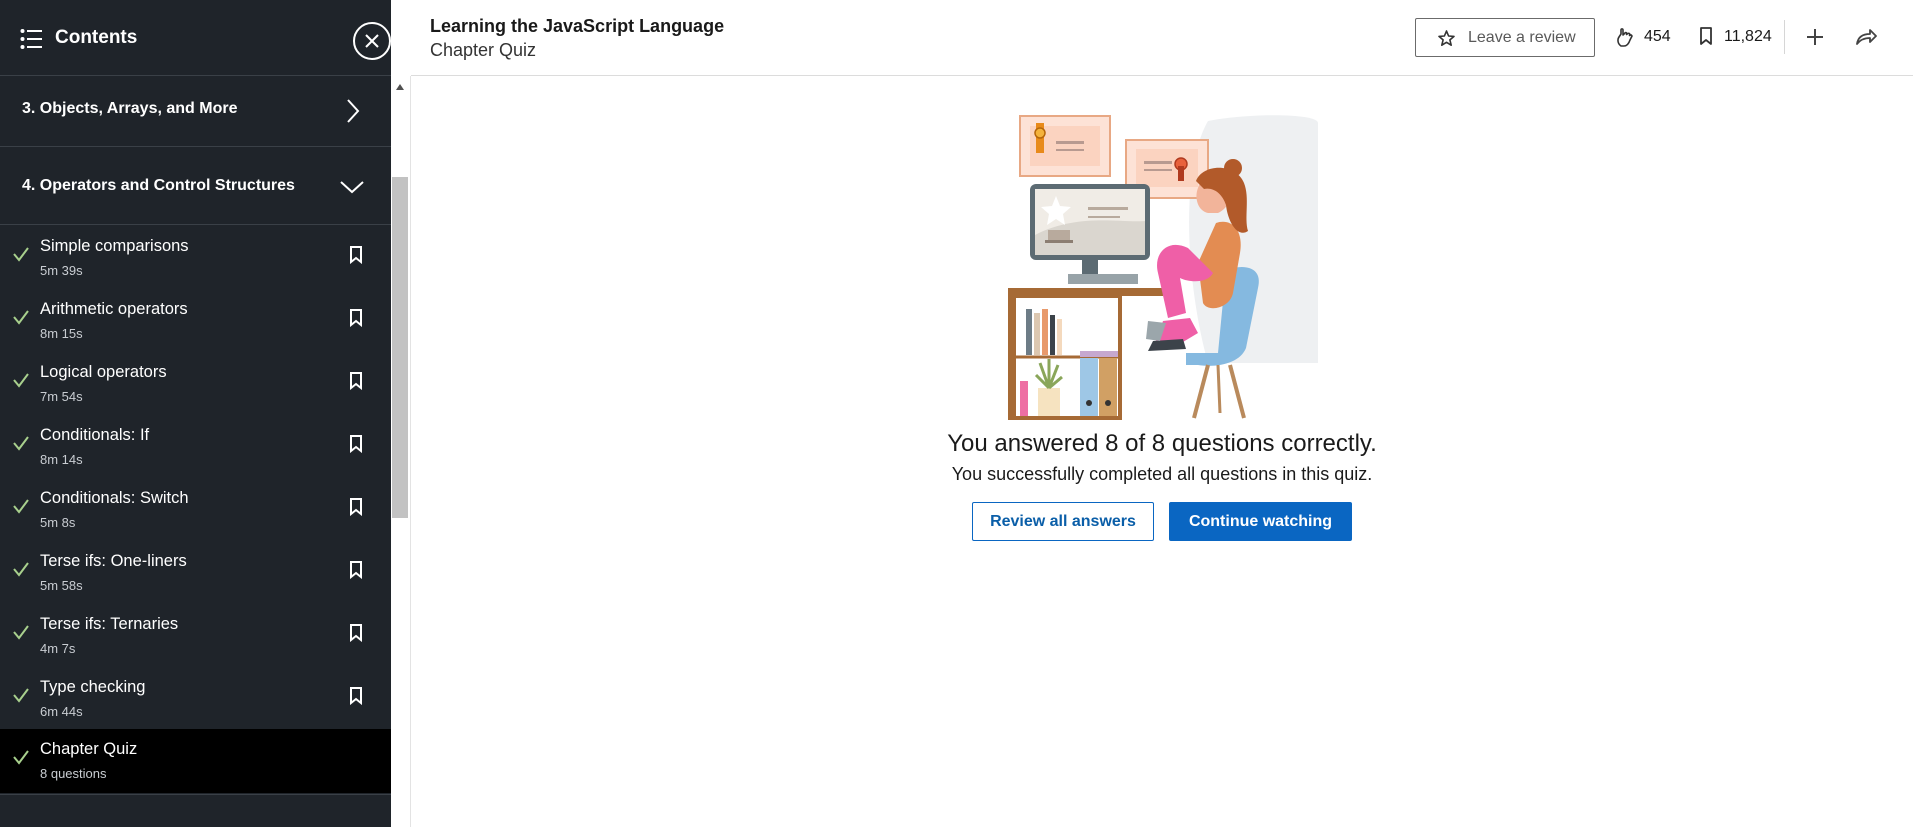 Image resolution: width=1913 pixels, height=827 pixels. What do you see at coordinates (114, 498) in the screenshot?
I see `item-name: Conditionals: Switch` at bounding box center [114, 498].